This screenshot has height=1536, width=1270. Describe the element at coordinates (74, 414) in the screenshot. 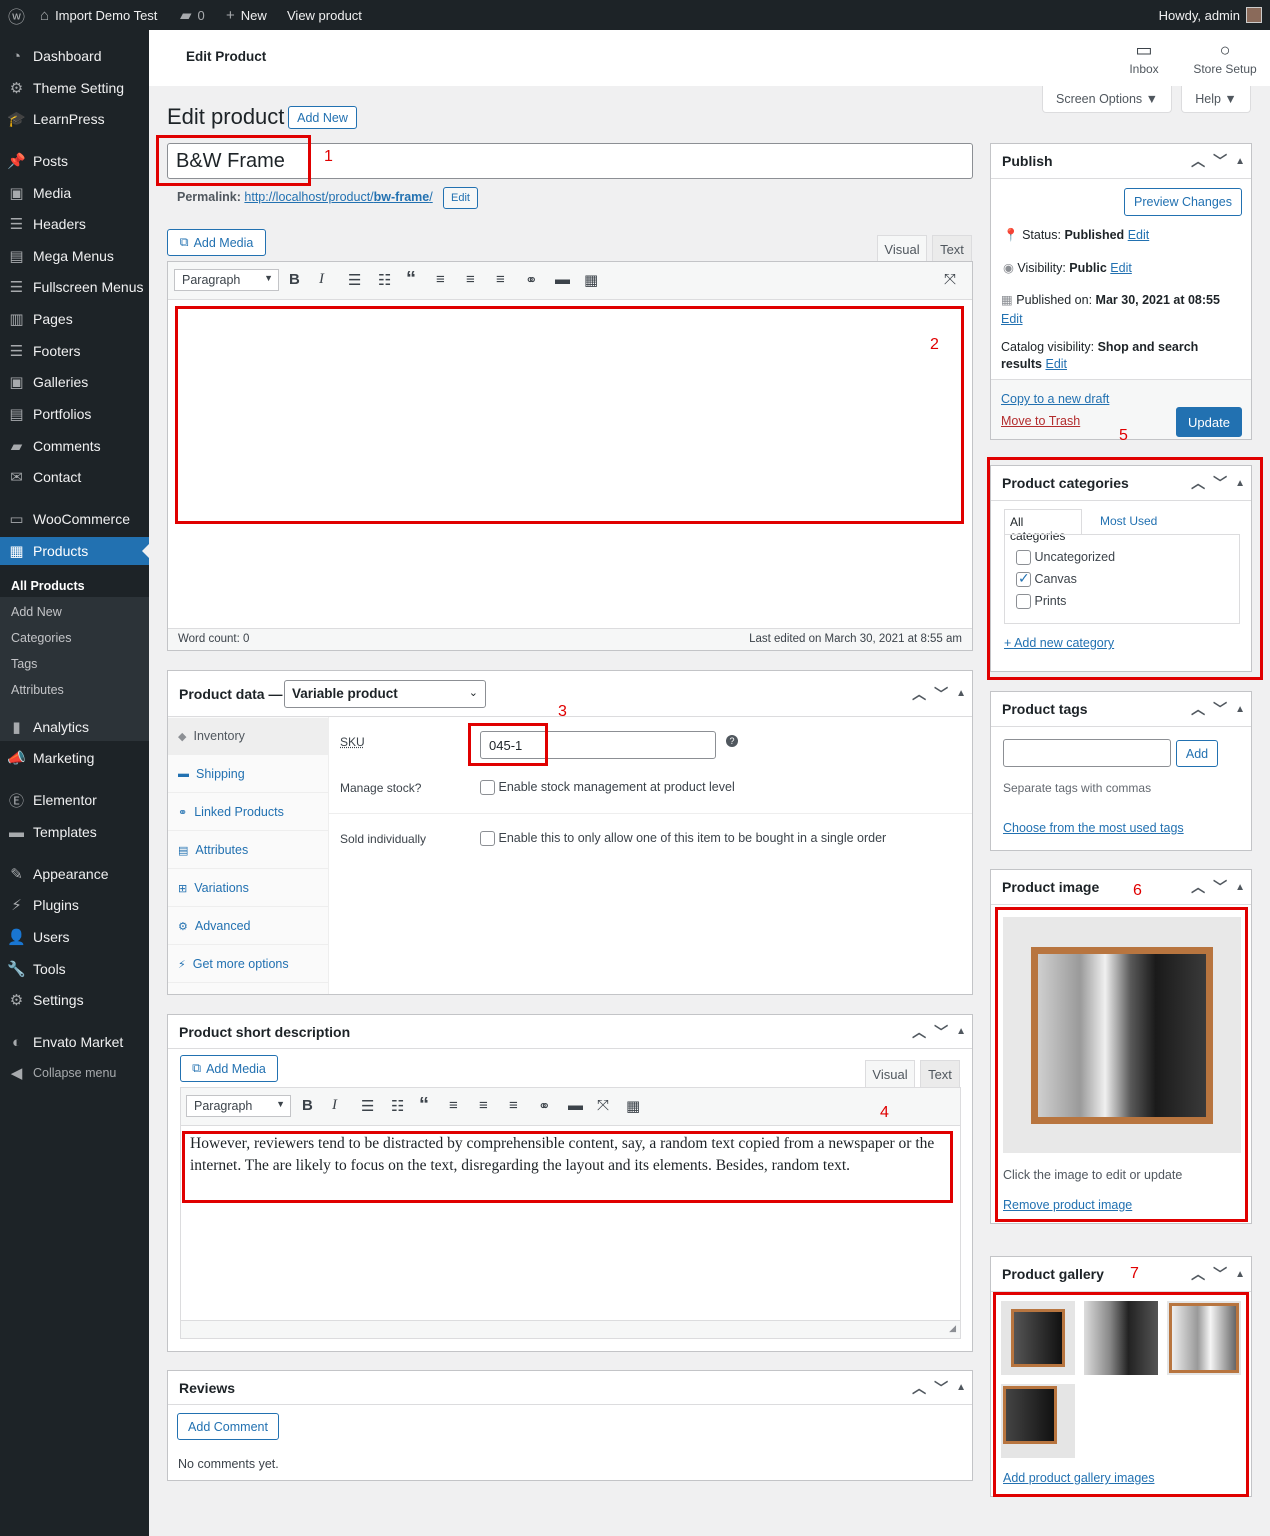

I see `menu-item-portfolios: ▤ Portfolios` at that location.